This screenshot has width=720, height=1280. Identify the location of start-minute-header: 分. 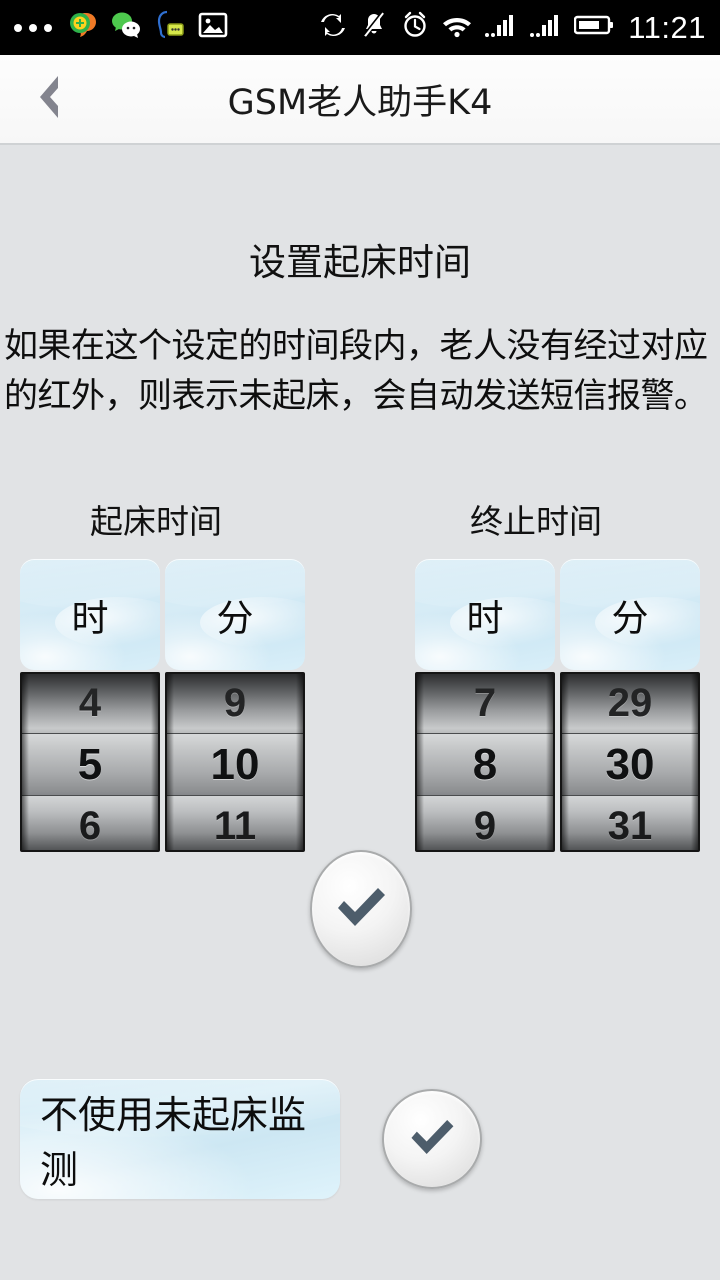
(235, 614).